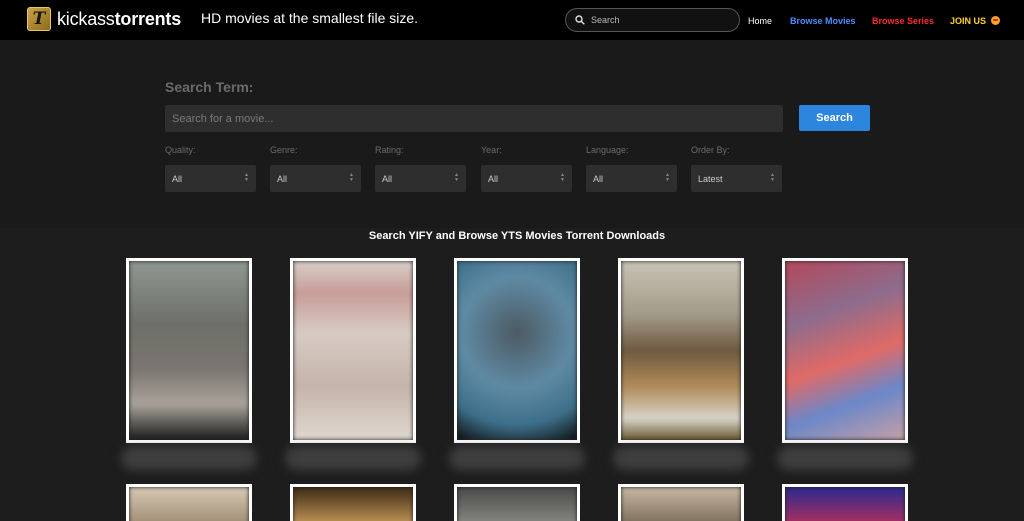 The height and width of the screenshot is (521, 1024). Describe the element at coordinates (580, 20) in the screenshot. I see `search-icon` at that location.